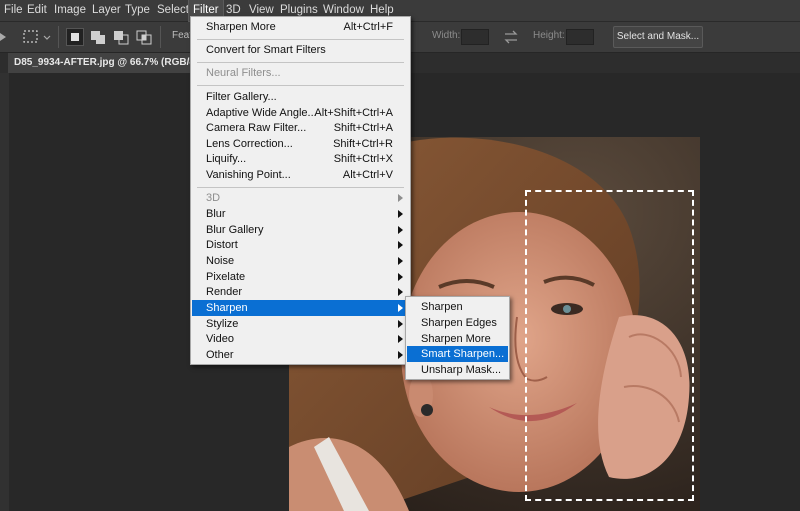 This screenshot has height=511, width=800. Describe the element at coordinates (70, 10) in the screenshot. I see `menu-image: Image` at that location.